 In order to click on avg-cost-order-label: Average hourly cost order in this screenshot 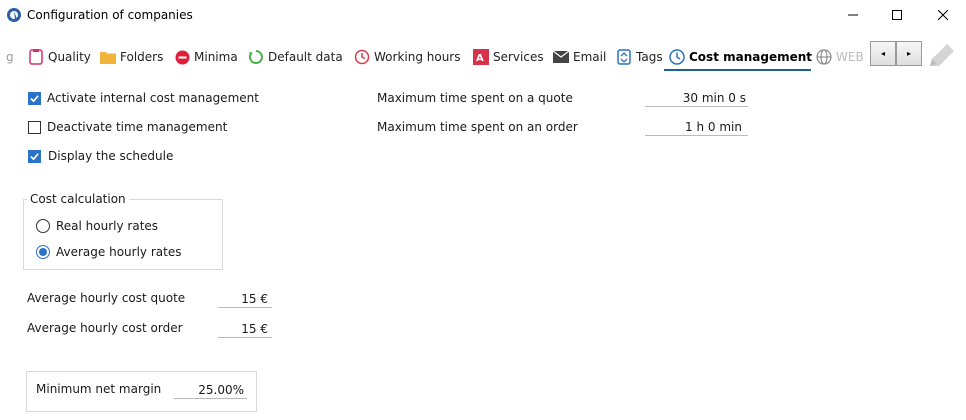, I will do `click(105, 328)`.